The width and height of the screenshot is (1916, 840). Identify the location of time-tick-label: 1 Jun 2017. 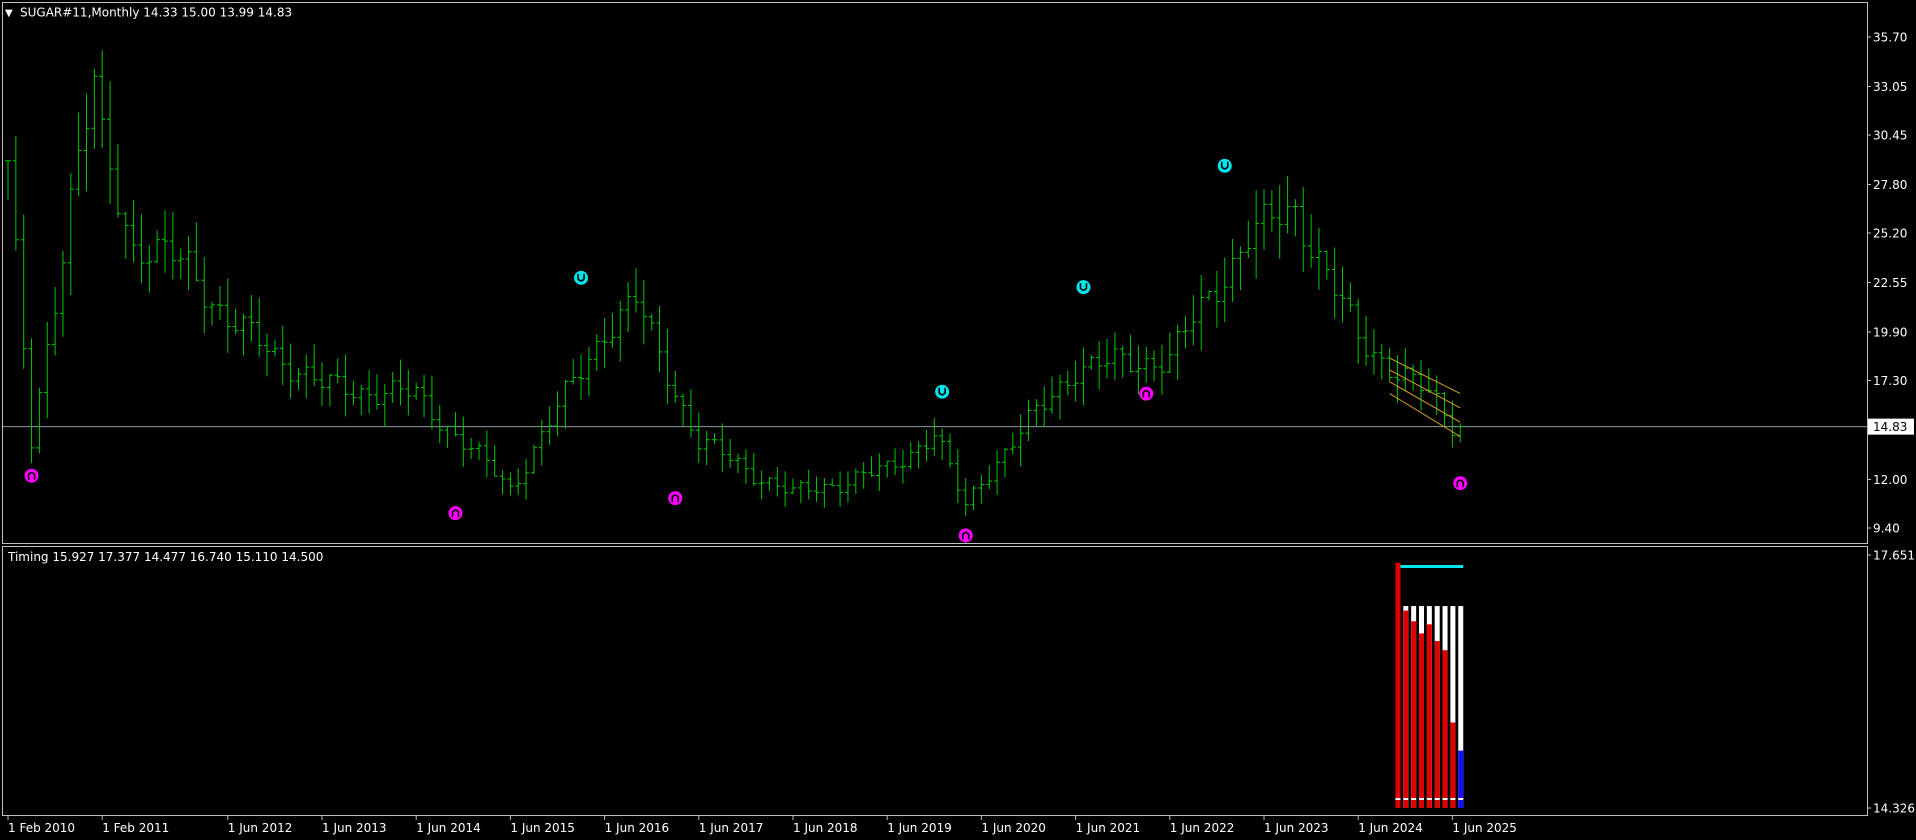
(731, 828).